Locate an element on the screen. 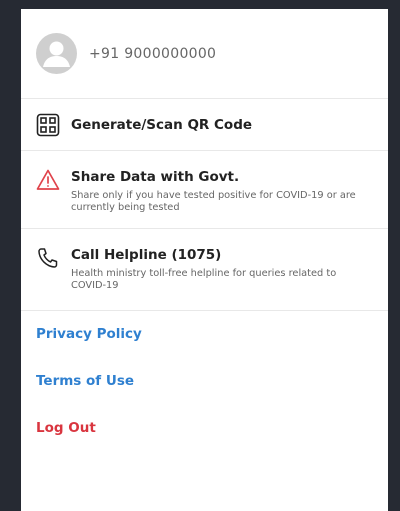  privacy-policy-link: Privacy Policy is located at coordinates (204, 334).